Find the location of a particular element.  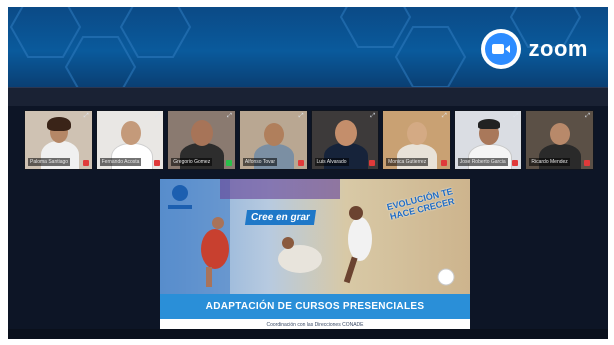

participant-tile: ⤢ Ricardo Mendez is located at coordinates (559, 140).